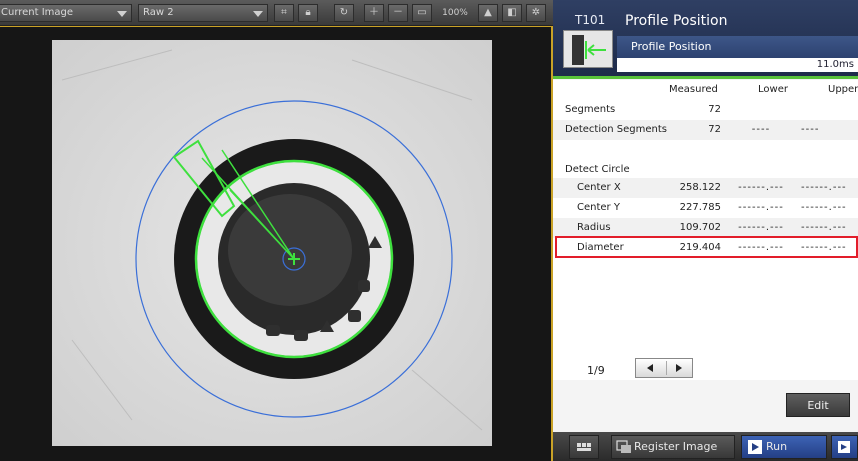 The width and height of the screenshot is (858, 461). I want to click on row-label: Center X, so click(599, 187).